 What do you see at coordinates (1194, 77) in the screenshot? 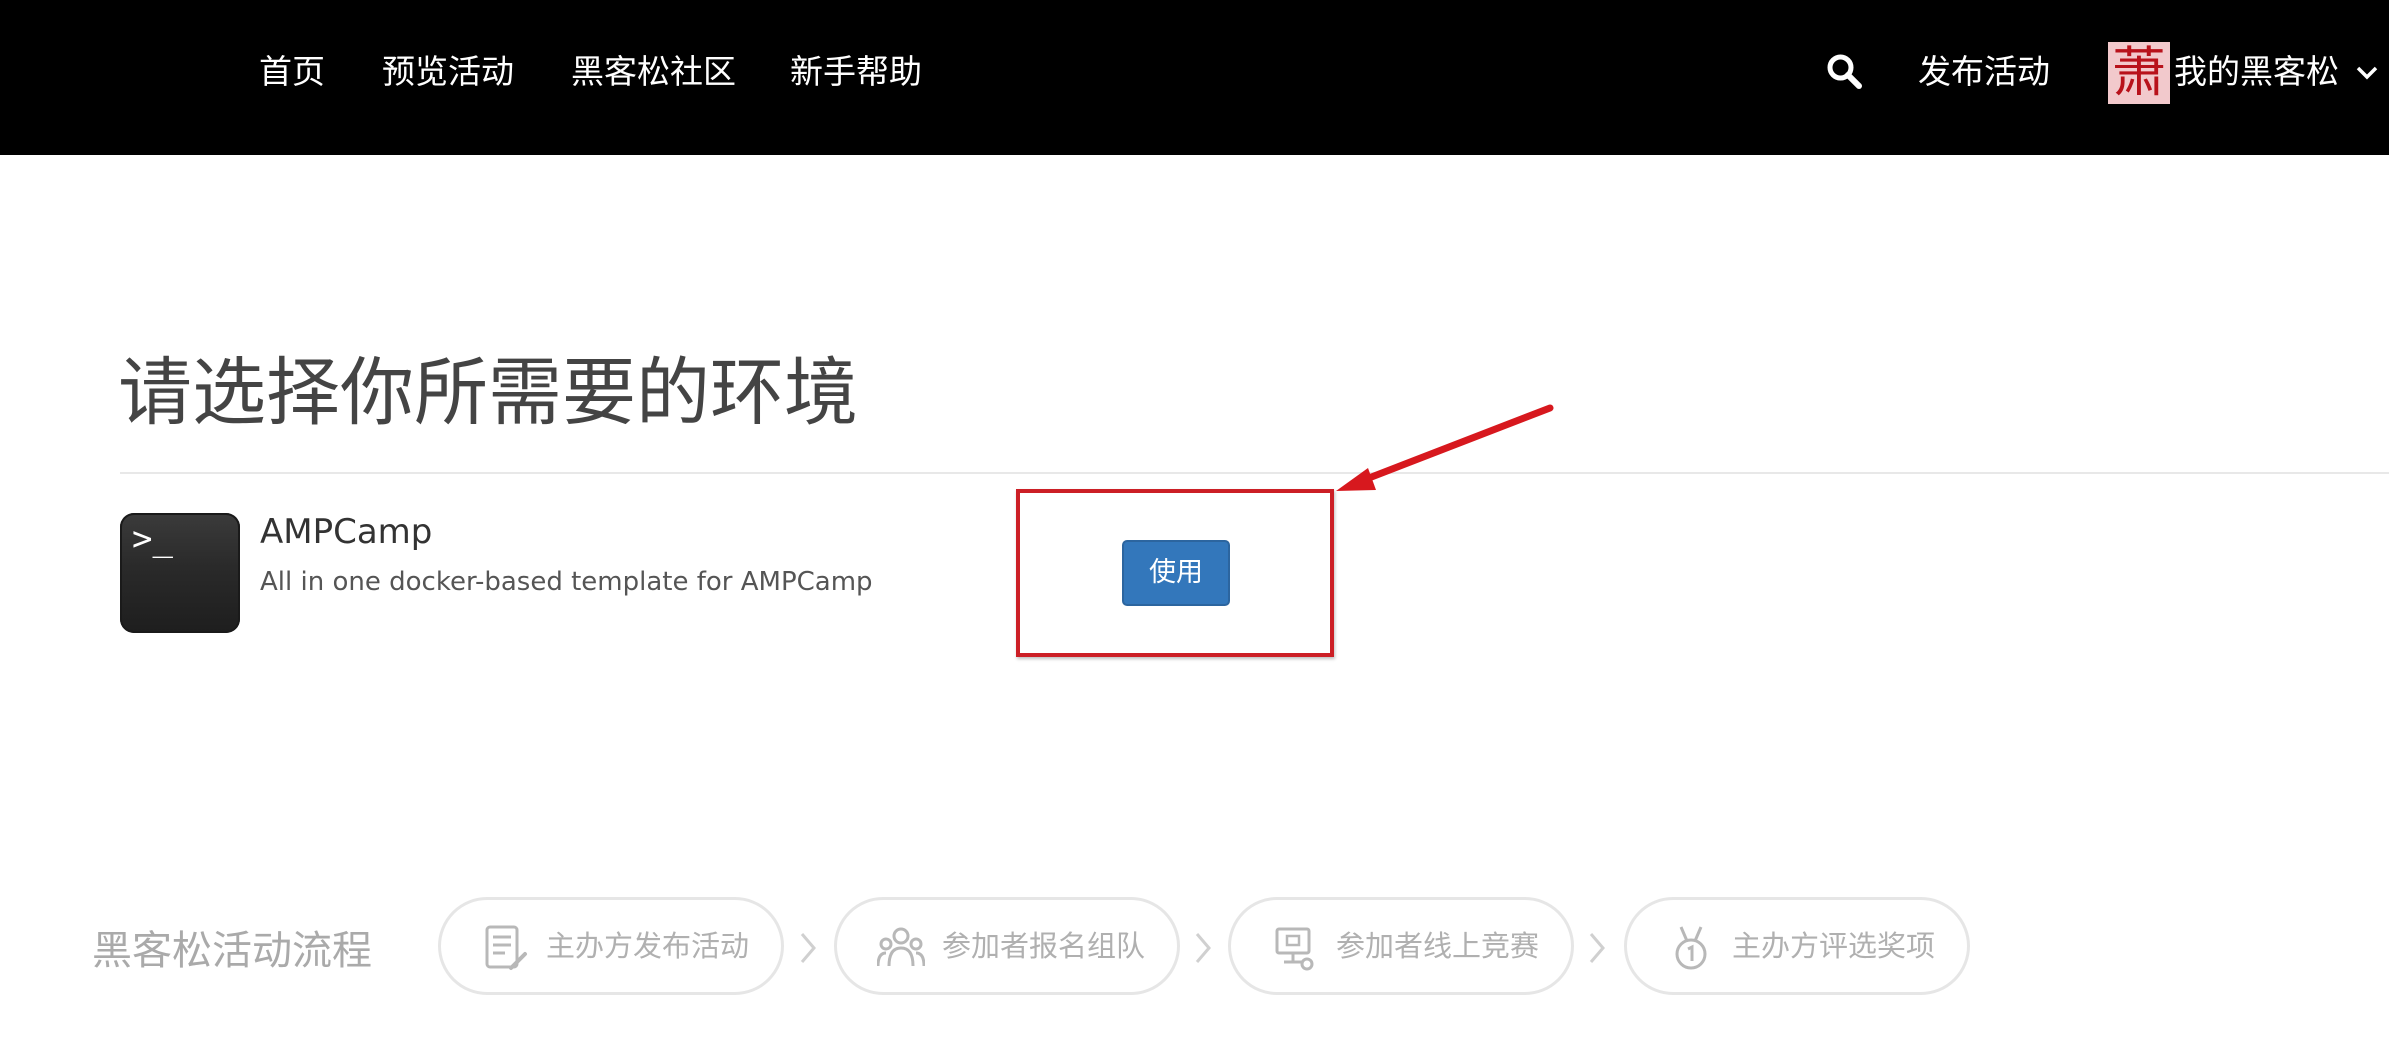
I see `top-navbar: 首页 预览活动 黑客松社区 新手帮助 发布活动 萧 我的黑客松` at bounding box center [1194, 77].